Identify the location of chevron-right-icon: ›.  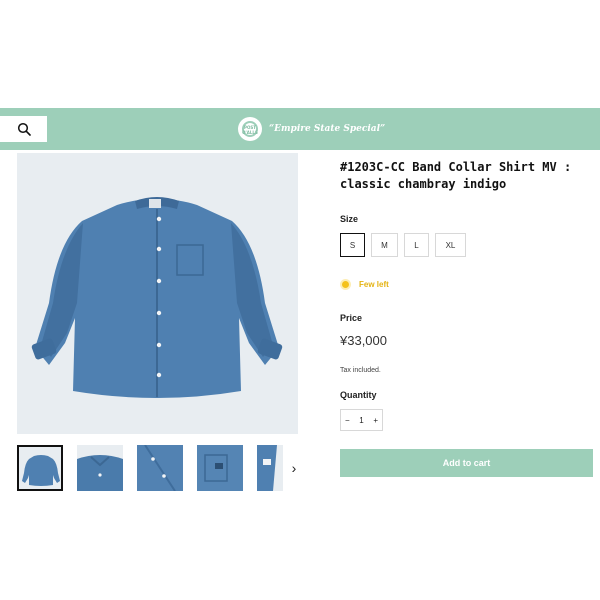
(294, 468).